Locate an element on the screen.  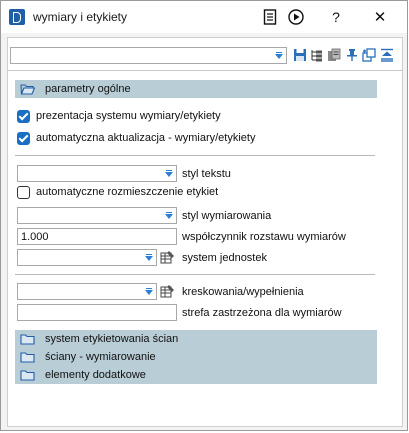
preset-combo is located at coordinates (148, 55).